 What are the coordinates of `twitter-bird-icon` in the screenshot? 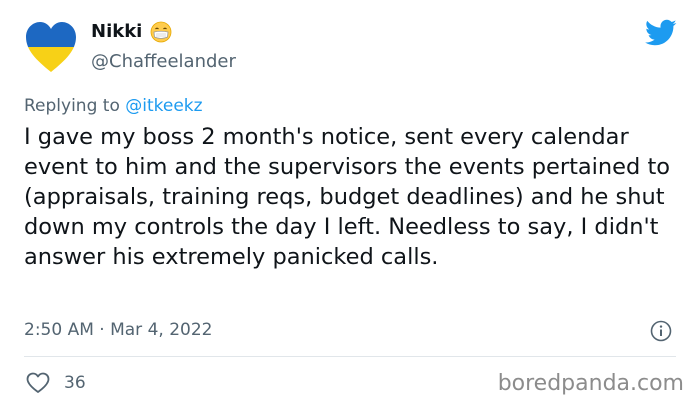 It's located at (661, 33).